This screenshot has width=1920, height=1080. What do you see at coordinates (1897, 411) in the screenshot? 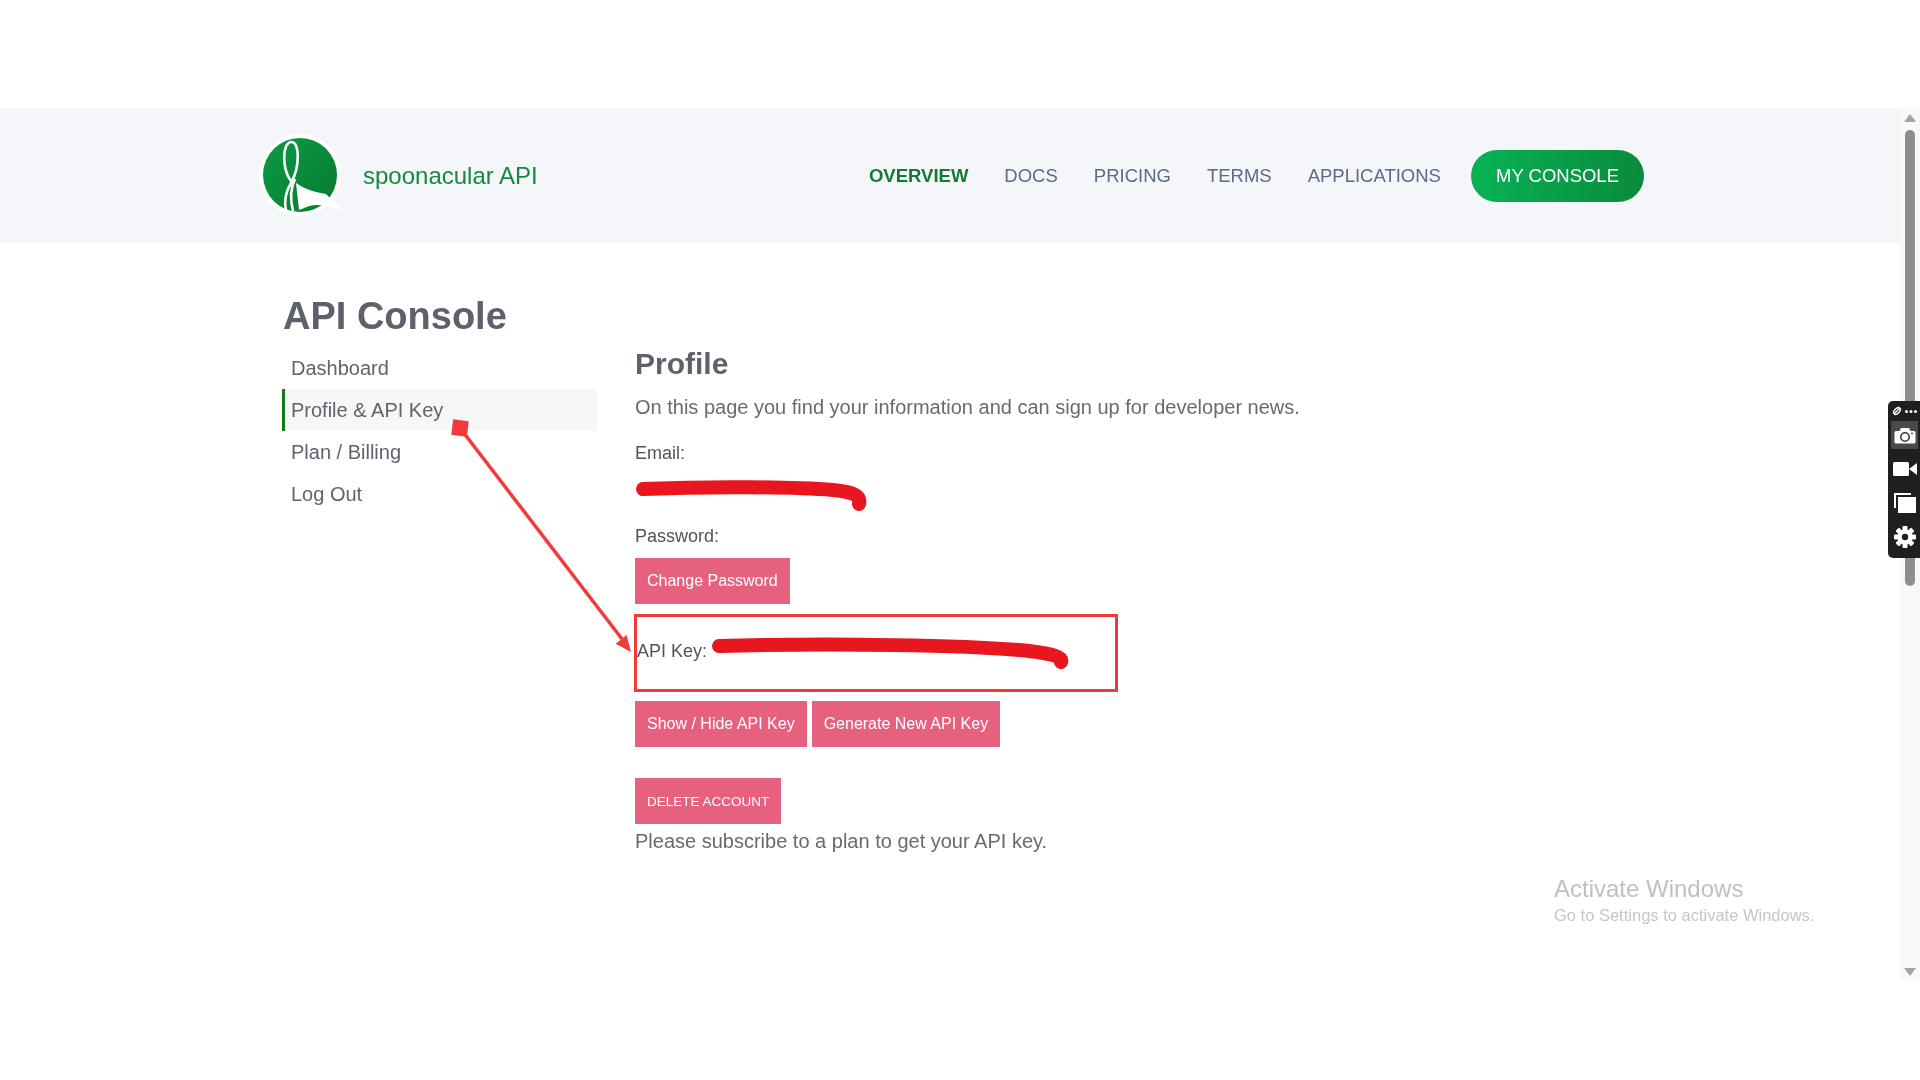
I see `link-icon` at bounding box center [1897, 411].